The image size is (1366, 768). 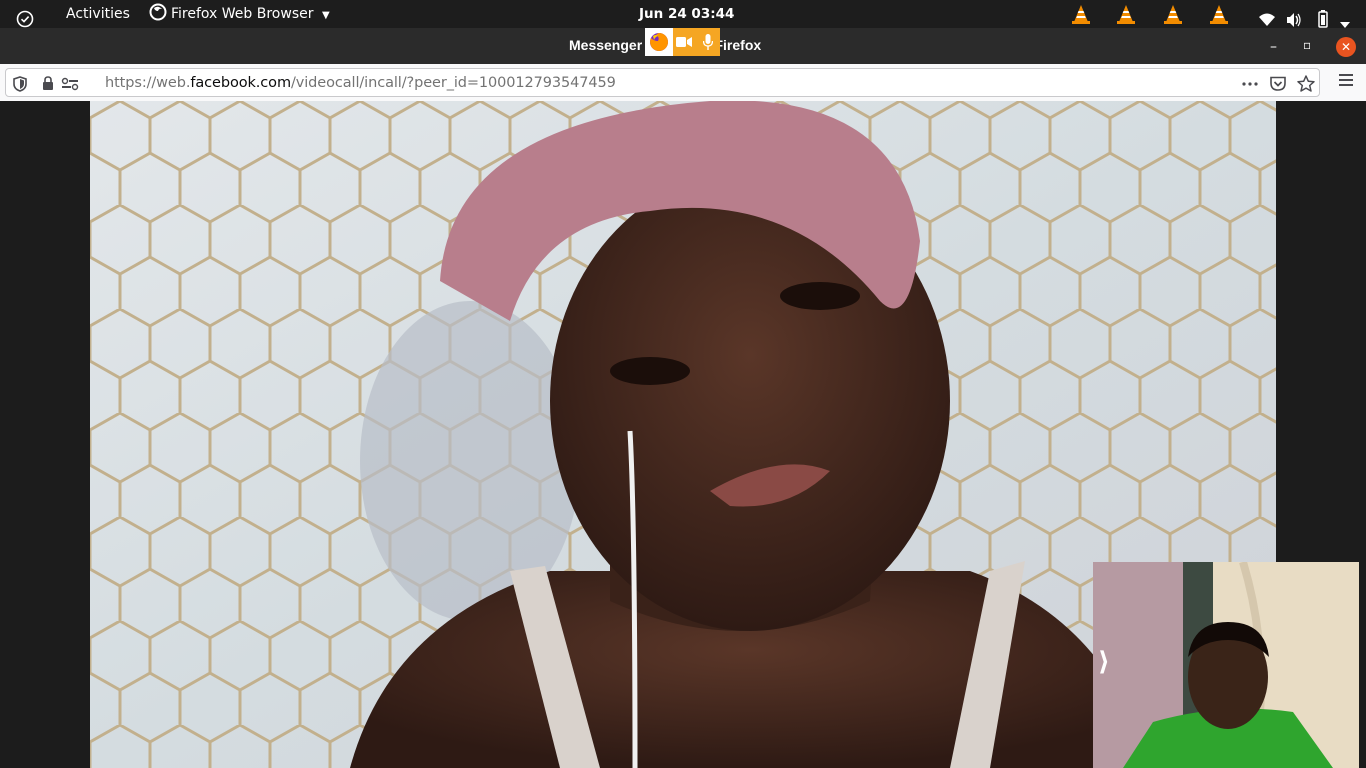 What do you see at coordinates (1346, 80) in the screenshot?
I see `hamburger-menu-icon` at bounding box center [1346, 80].